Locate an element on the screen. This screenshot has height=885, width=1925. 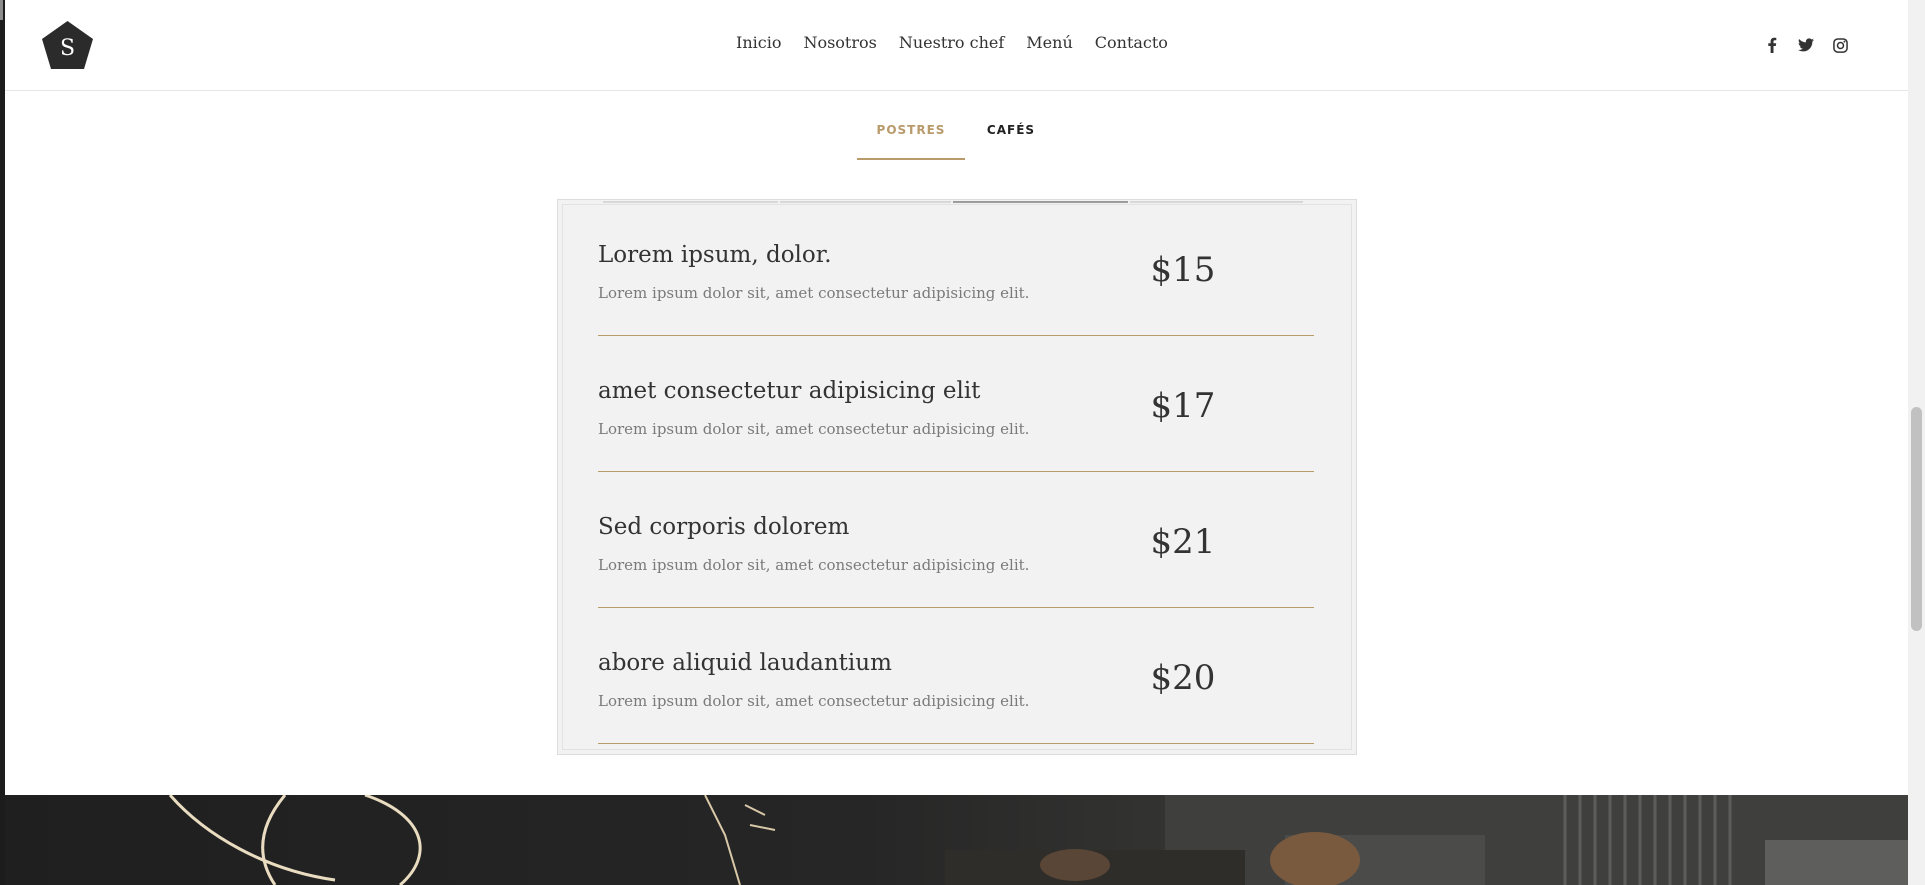
page-scrollbar is located at coordinates (1916, 442).